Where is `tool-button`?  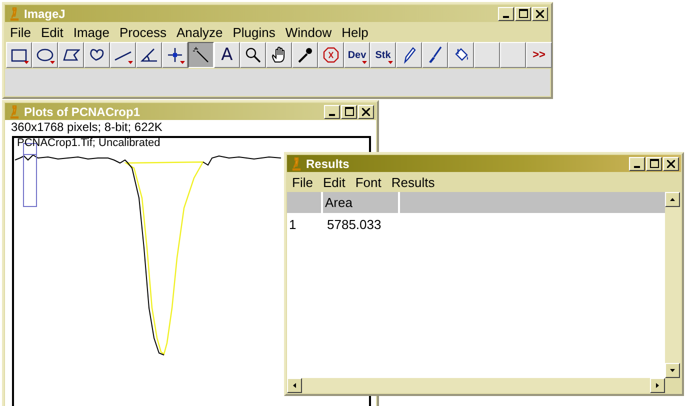
tool-button is located at coordinates (201, 55).